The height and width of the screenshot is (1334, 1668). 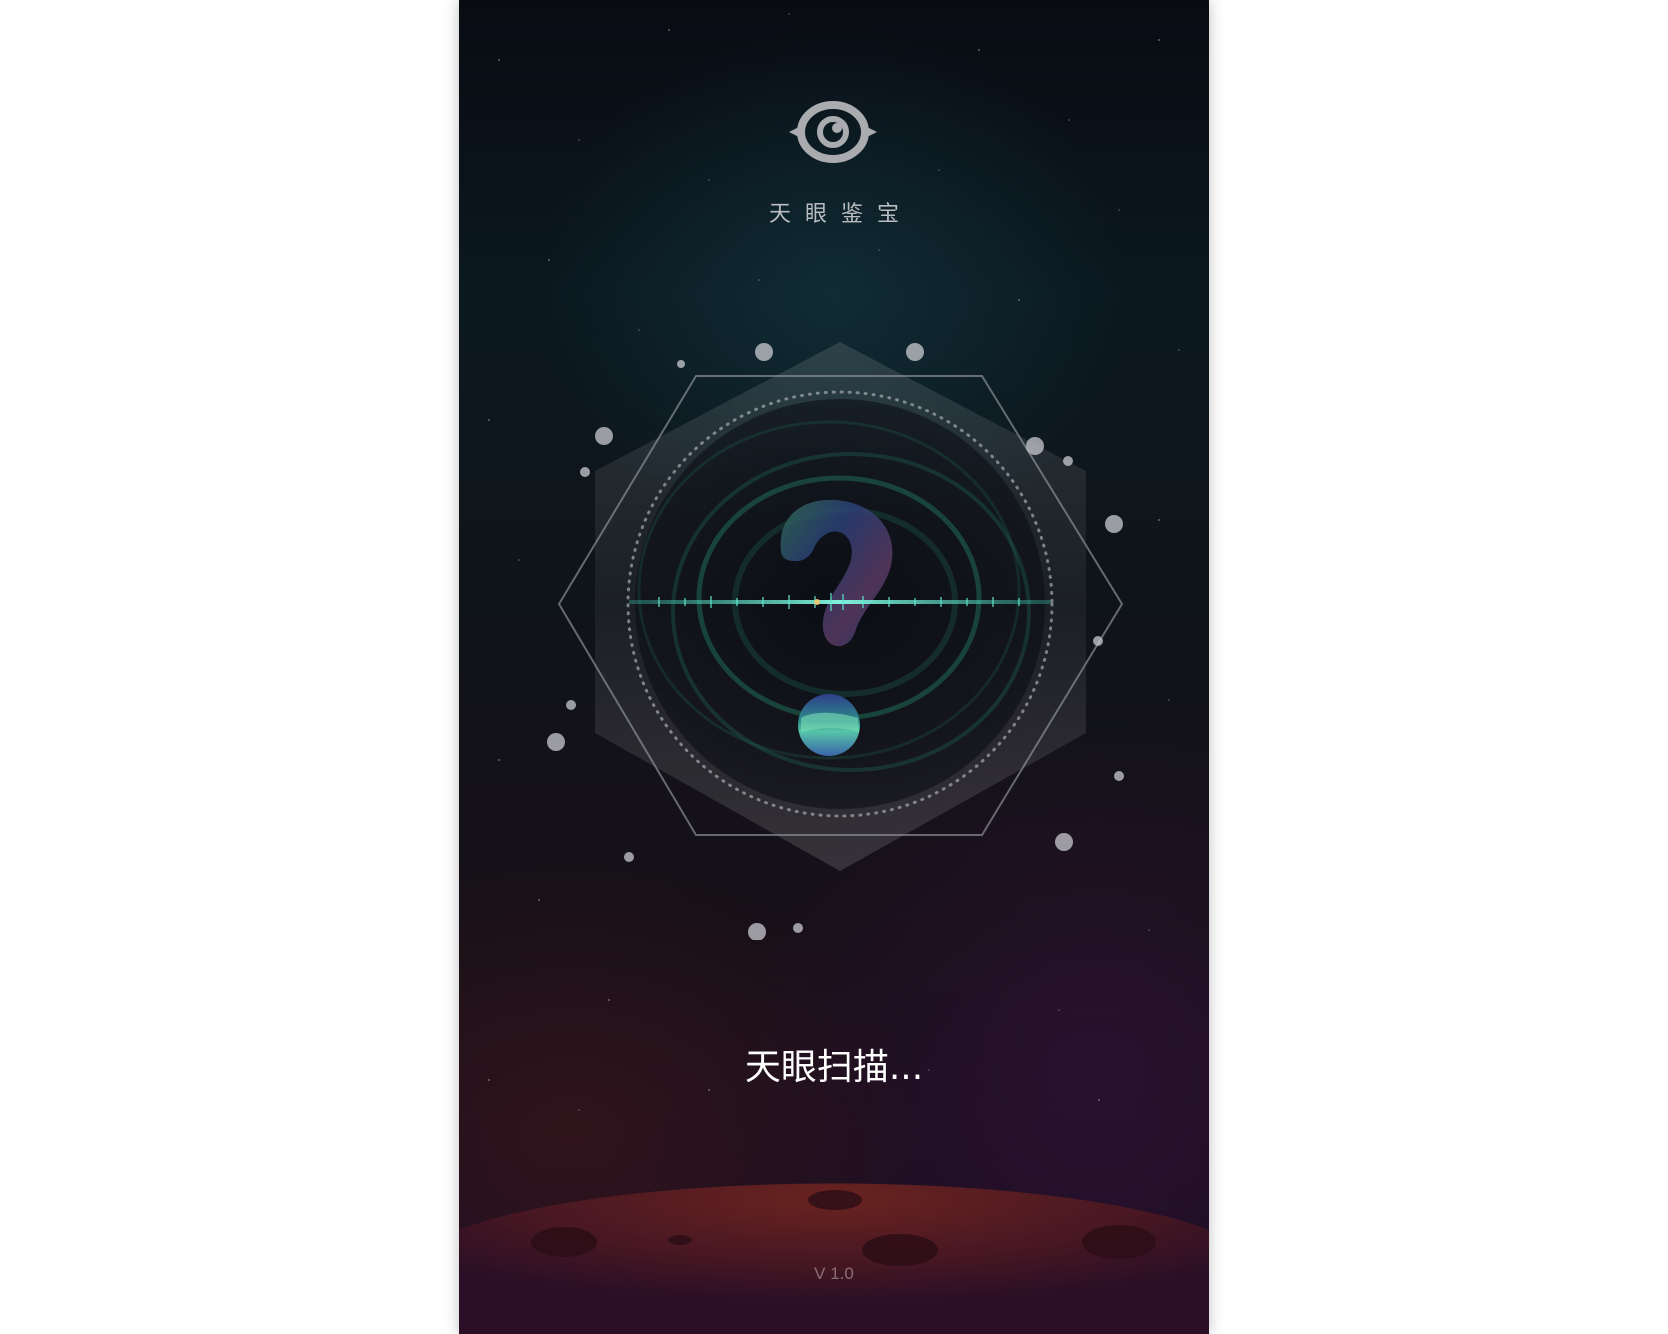 I want to click on planet-surface, so click(x=834, y=1258).